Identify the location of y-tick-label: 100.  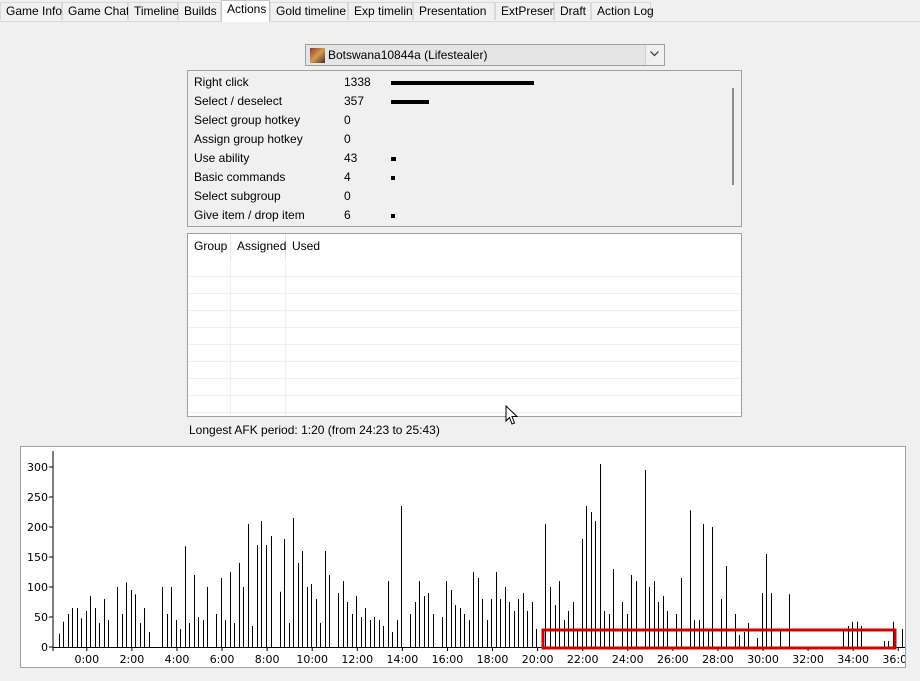
(37, 587).